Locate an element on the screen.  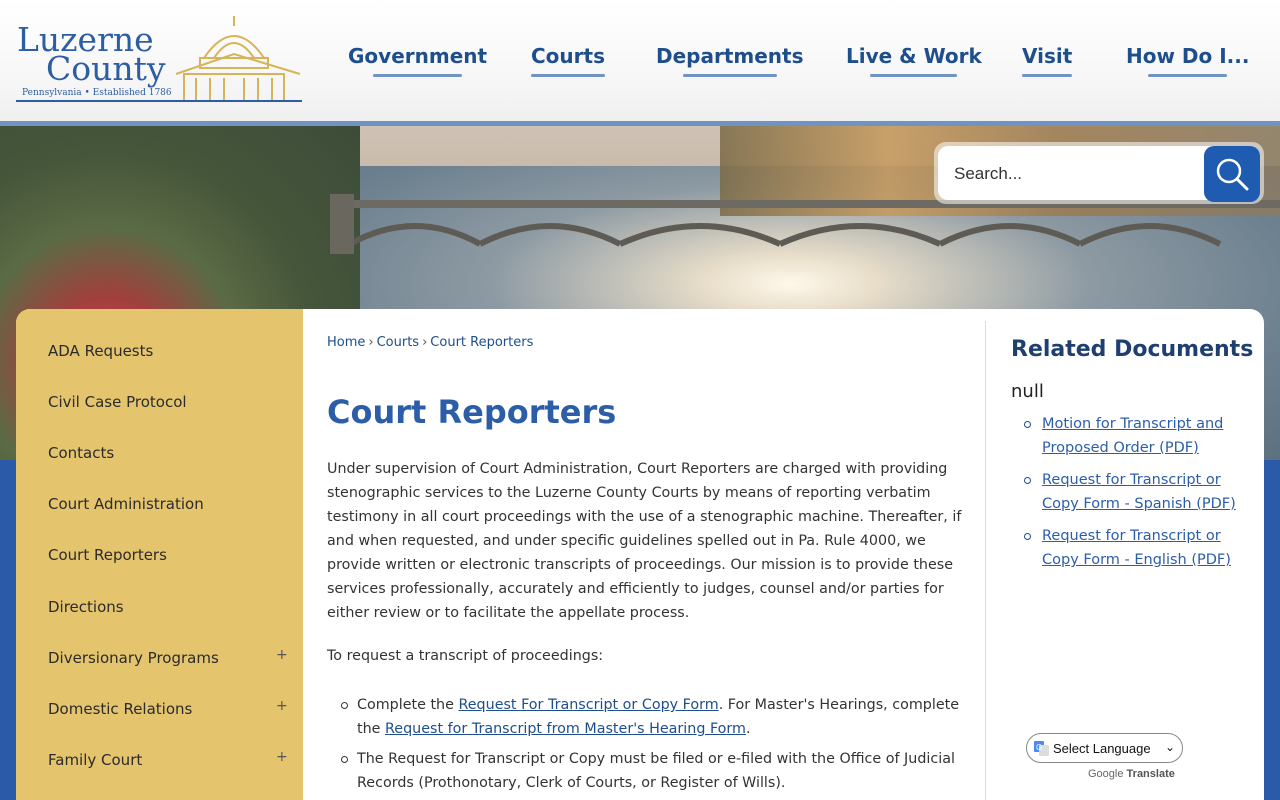
sidebar-item-family-court: Family Court is located at coordinates (168, 760).